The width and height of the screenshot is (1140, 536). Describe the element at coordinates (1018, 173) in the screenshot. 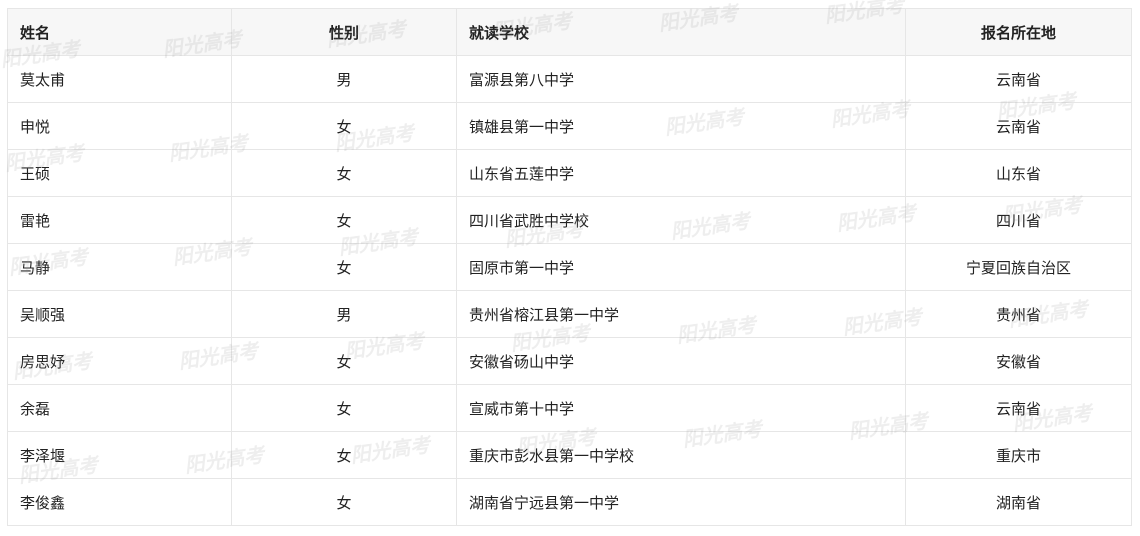

I see `cell-place: 山东省` at that location.